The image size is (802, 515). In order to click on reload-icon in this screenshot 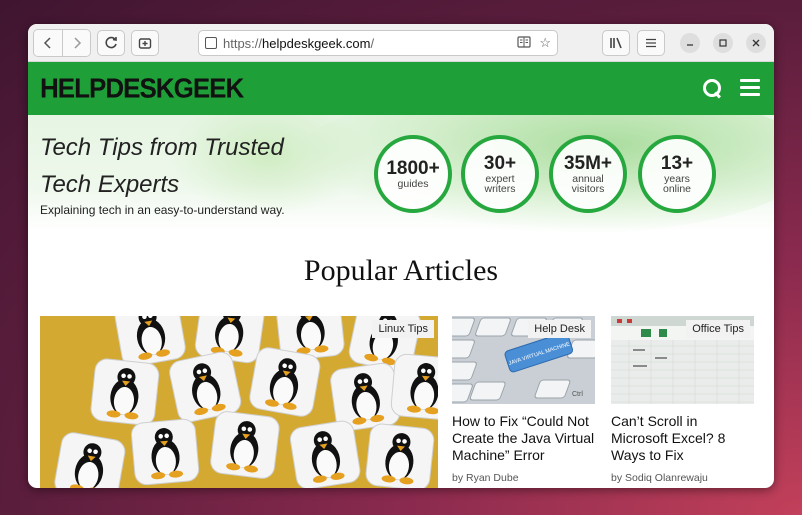, I will do `click(111, 42)`.